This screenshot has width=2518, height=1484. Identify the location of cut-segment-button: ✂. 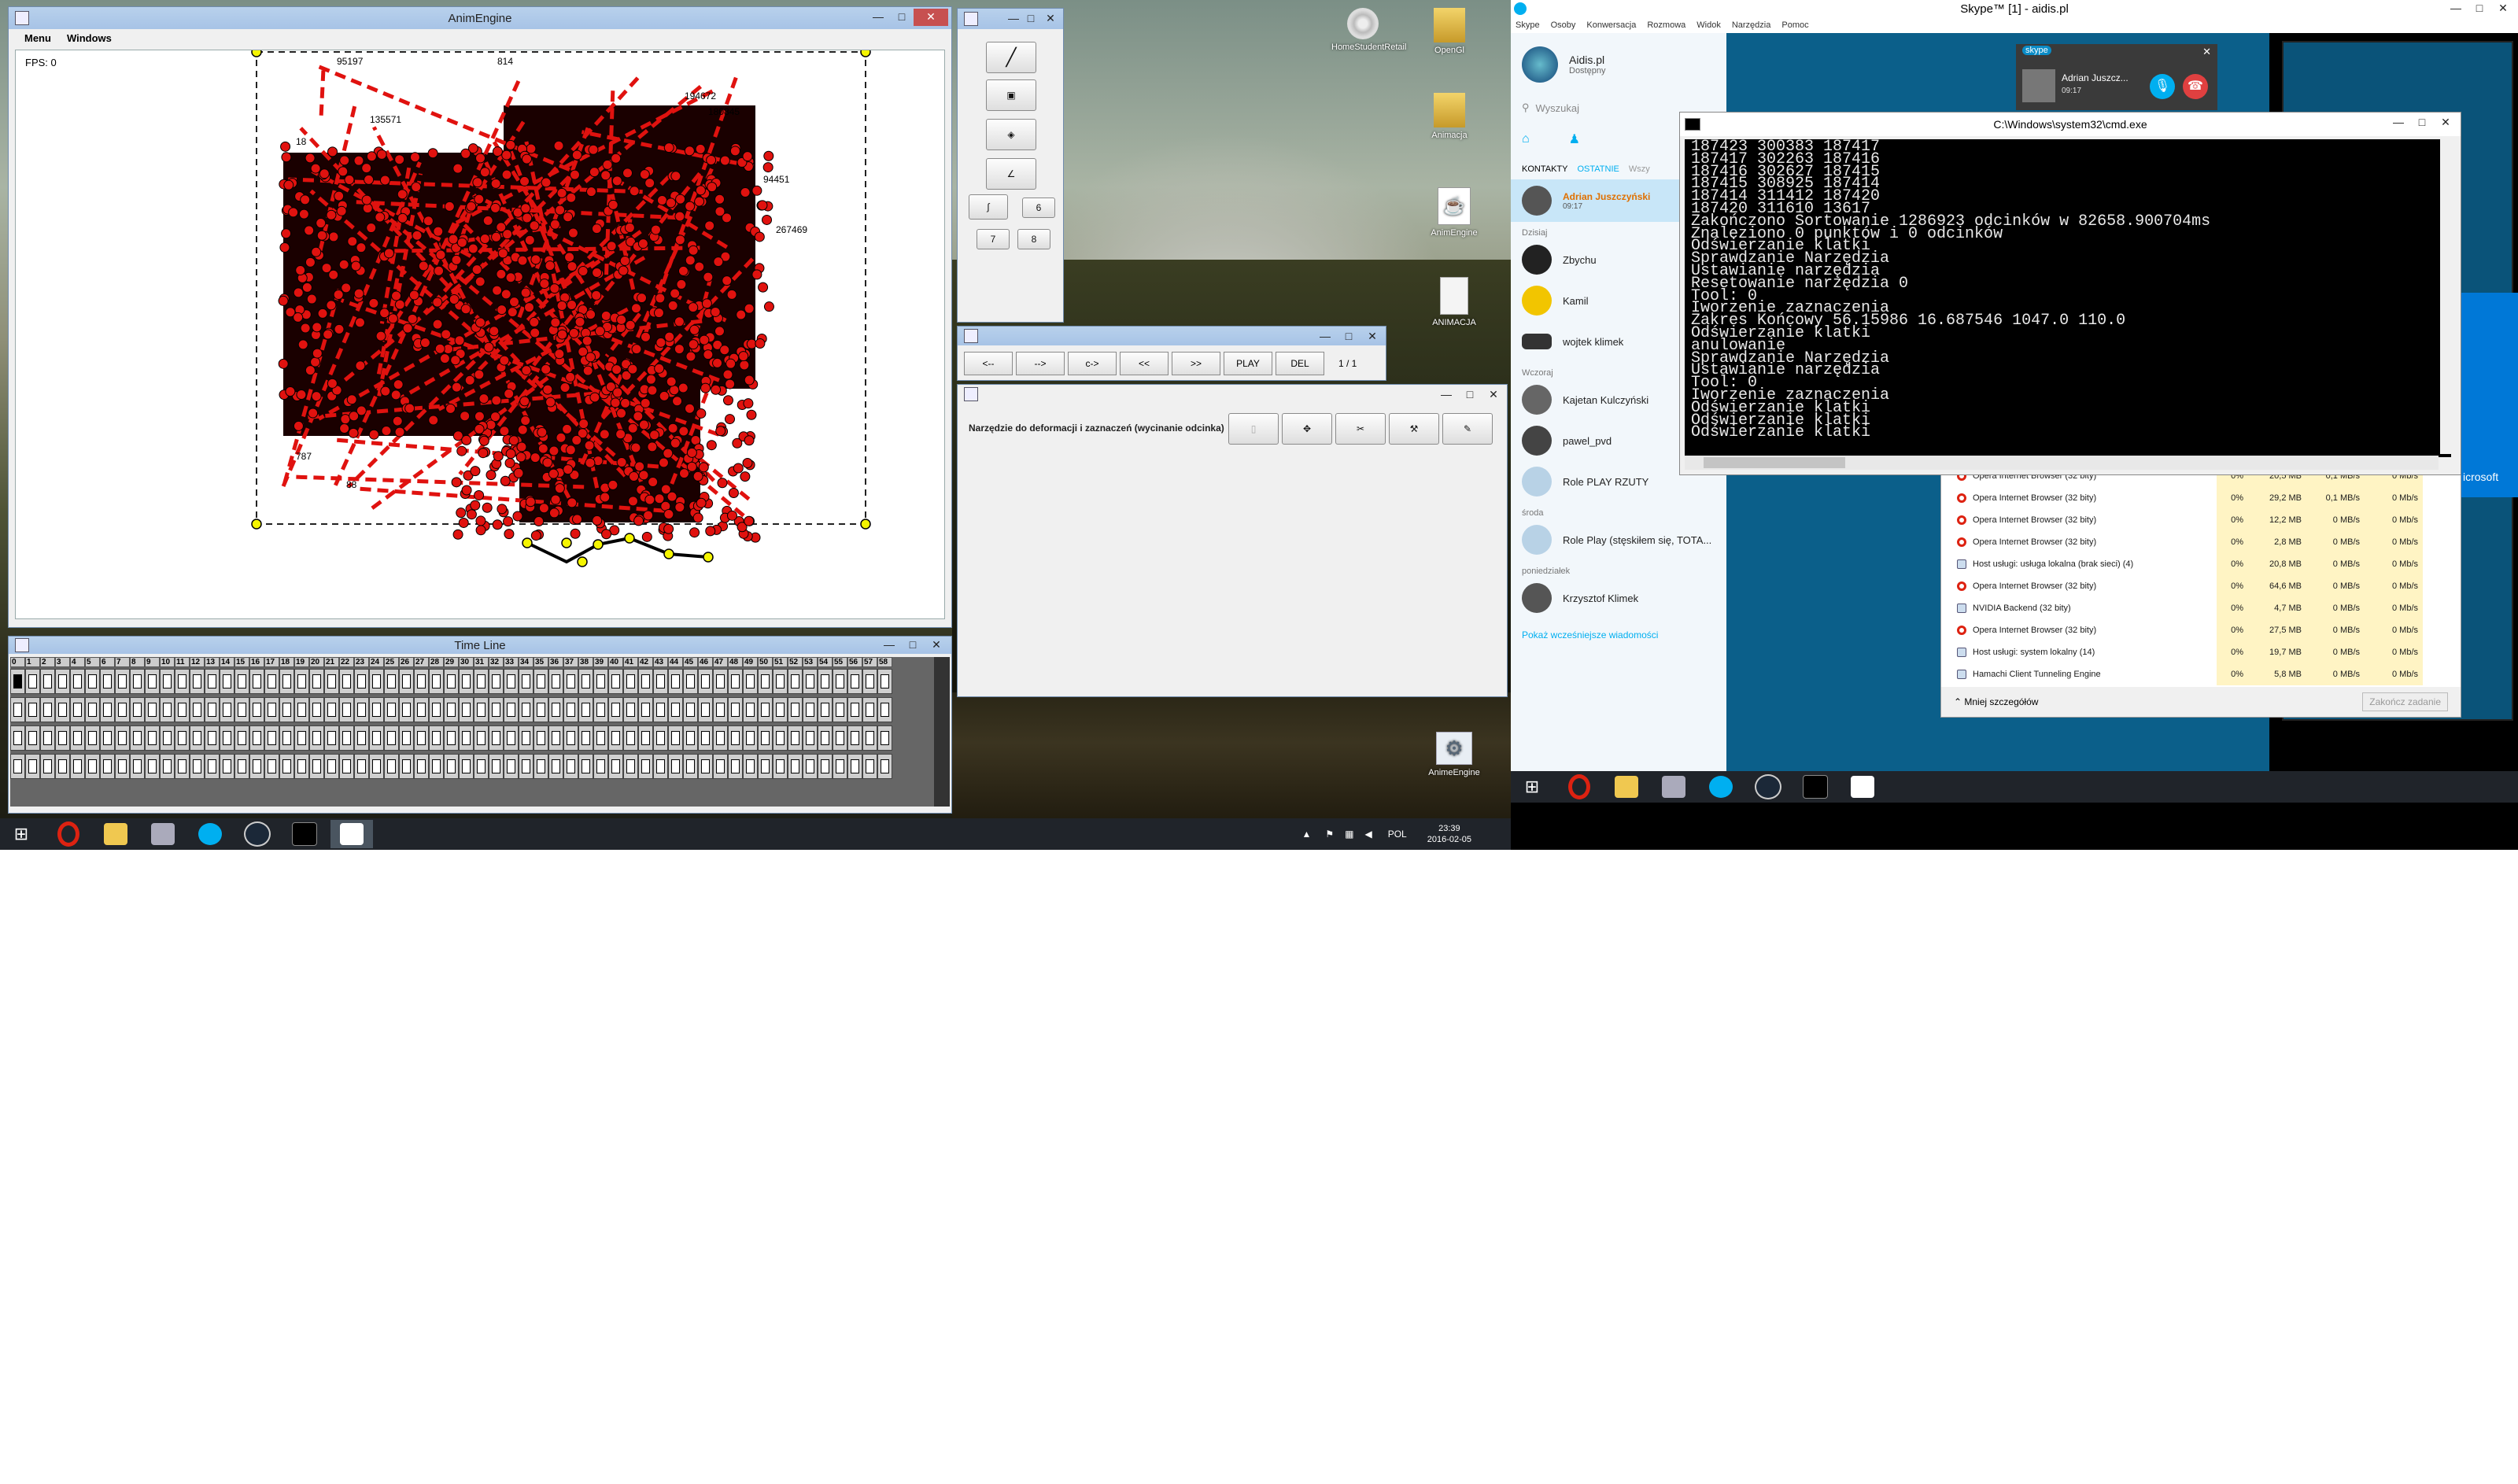
(1360, 429).